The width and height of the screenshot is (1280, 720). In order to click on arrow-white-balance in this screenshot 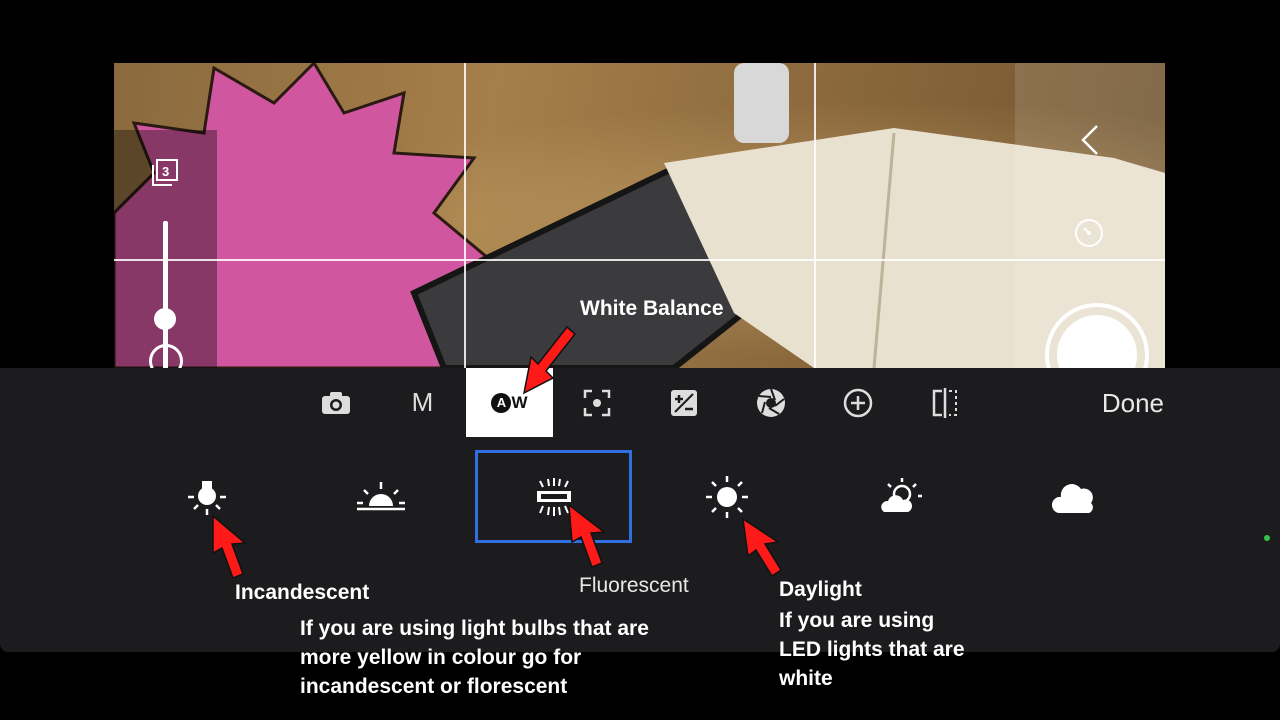, I will do `click(549, 360)`.